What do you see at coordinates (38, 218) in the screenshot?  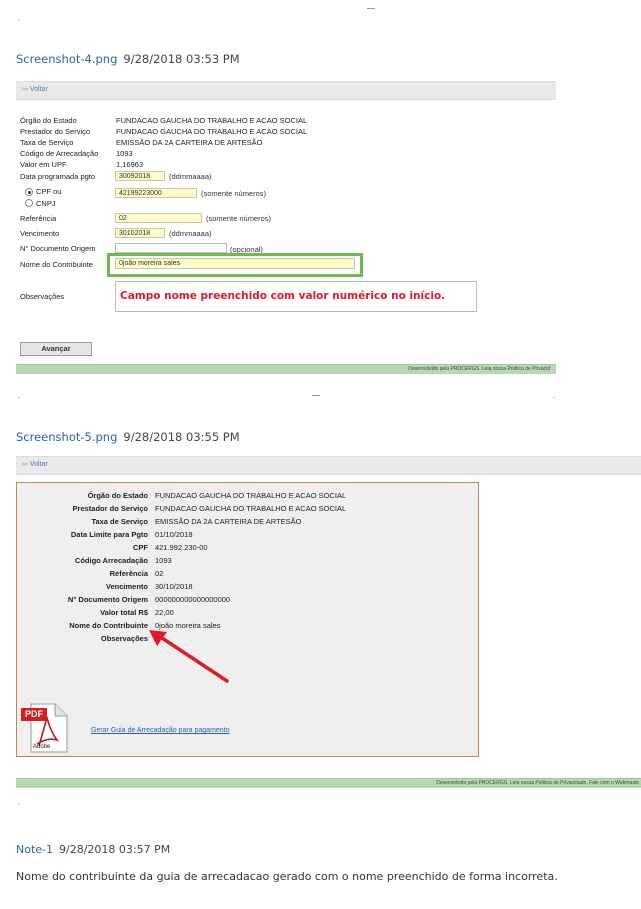 I see `referencia-label: Referência` at bounding box center [38, 218].